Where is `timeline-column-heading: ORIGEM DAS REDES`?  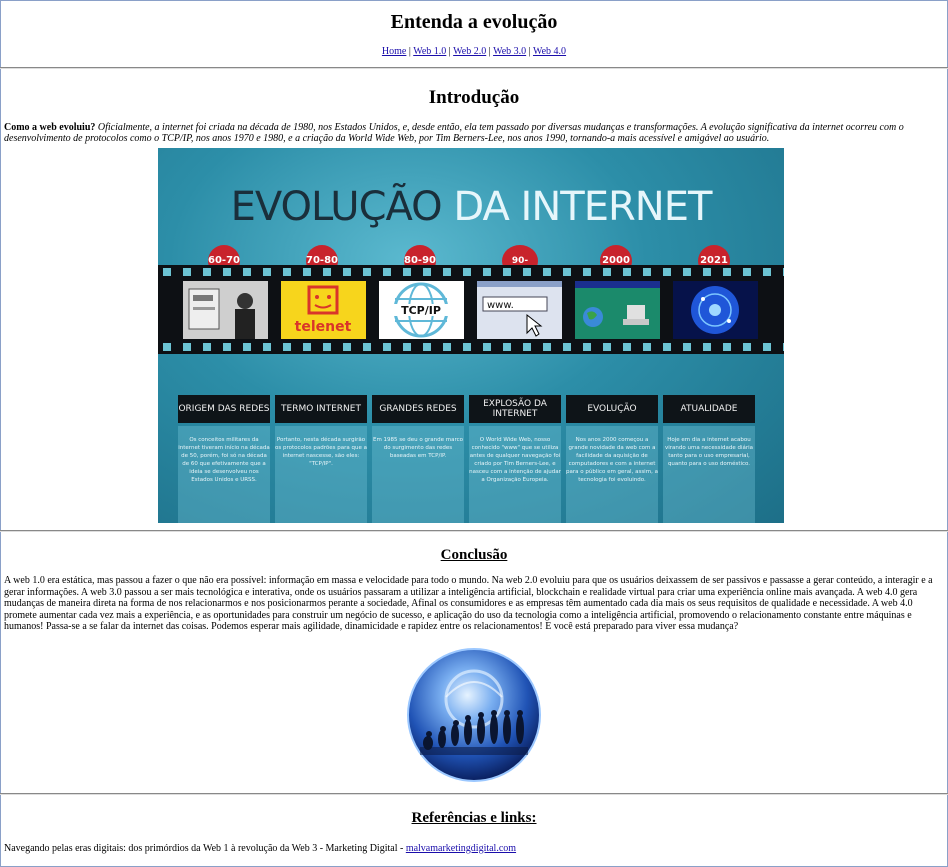
timeline-column-heading: ORIGEM DAS REDES is located at coordinates (224, 409).